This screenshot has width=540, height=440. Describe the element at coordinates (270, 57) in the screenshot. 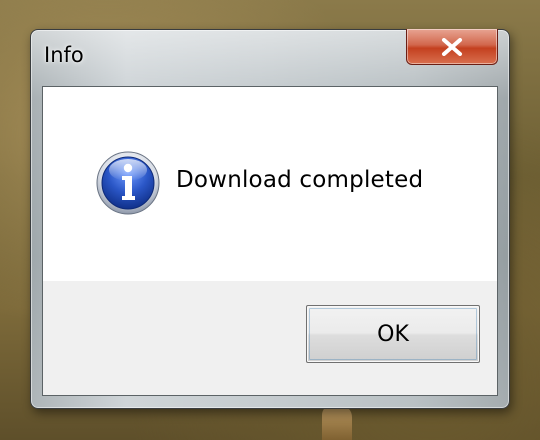

I see `titlebar: Info` at that location.